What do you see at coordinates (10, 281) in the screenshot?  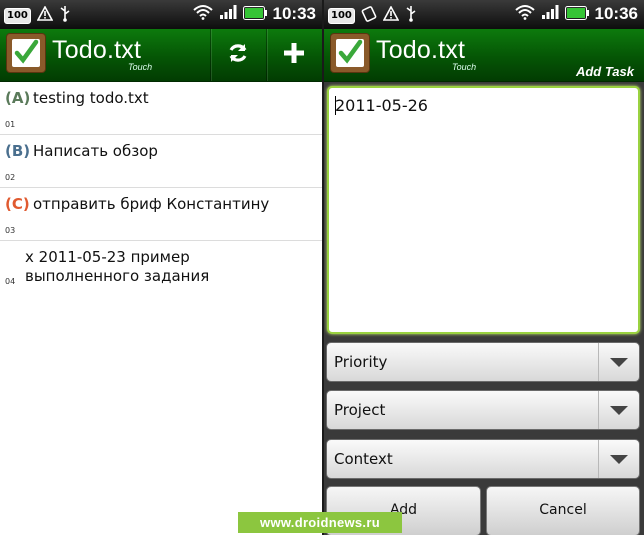 I see `task-number: 04` at bounding box center [10, 281].